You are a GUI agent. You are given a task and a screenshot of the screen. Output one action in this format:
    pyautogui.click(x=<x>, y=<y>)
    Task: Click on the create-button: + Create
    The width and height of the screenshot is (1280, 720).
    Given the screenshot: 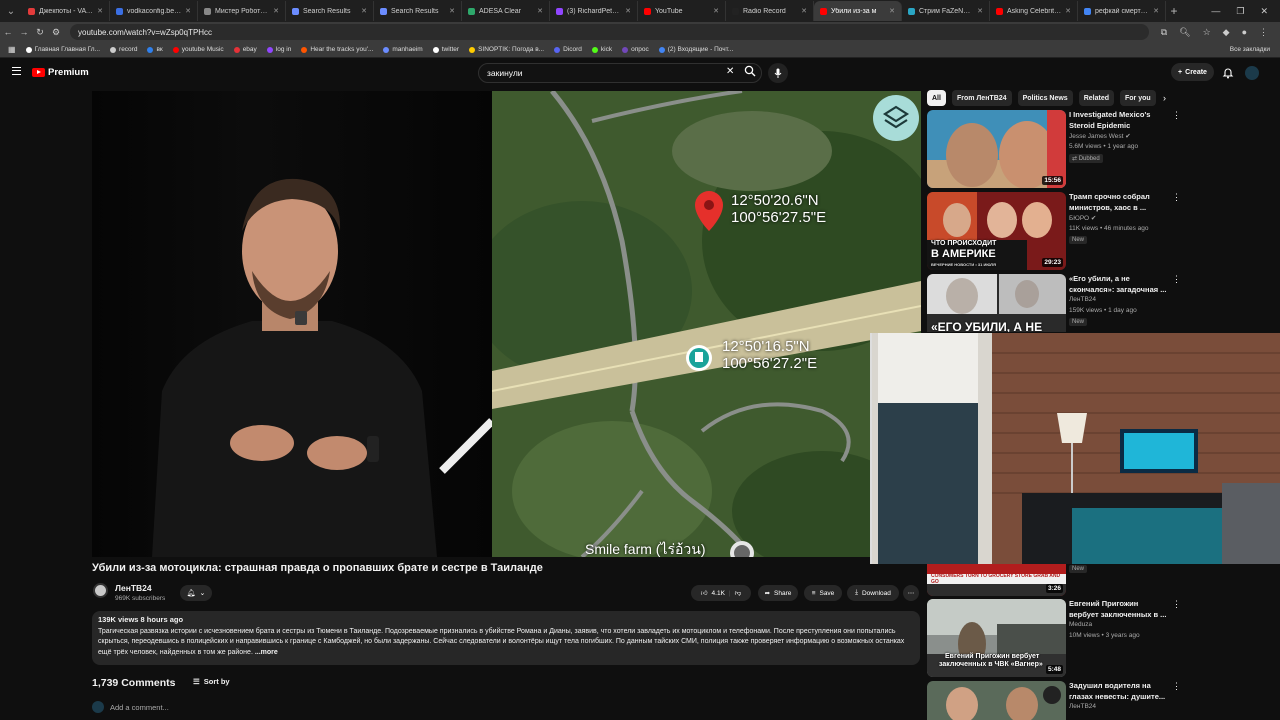 What is the action you would take?
    pyautogui.click(x=1192, y=72)
    